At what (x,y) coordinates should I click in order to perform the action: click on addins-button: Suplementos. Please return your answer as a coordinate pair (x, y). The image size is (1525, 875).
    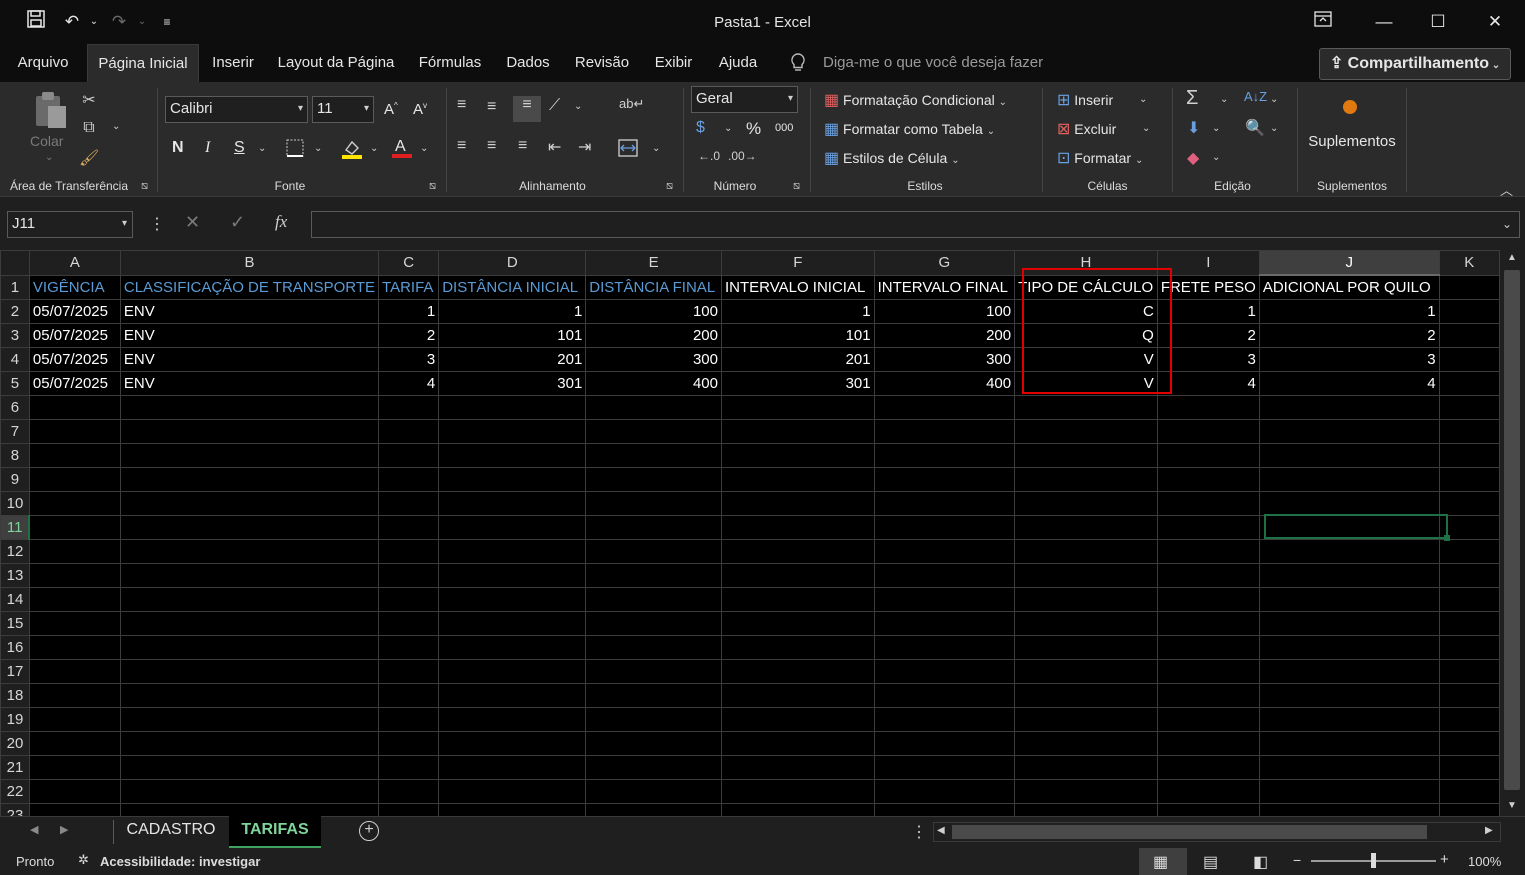
    Looking at the image, I should click on (1352, 141).